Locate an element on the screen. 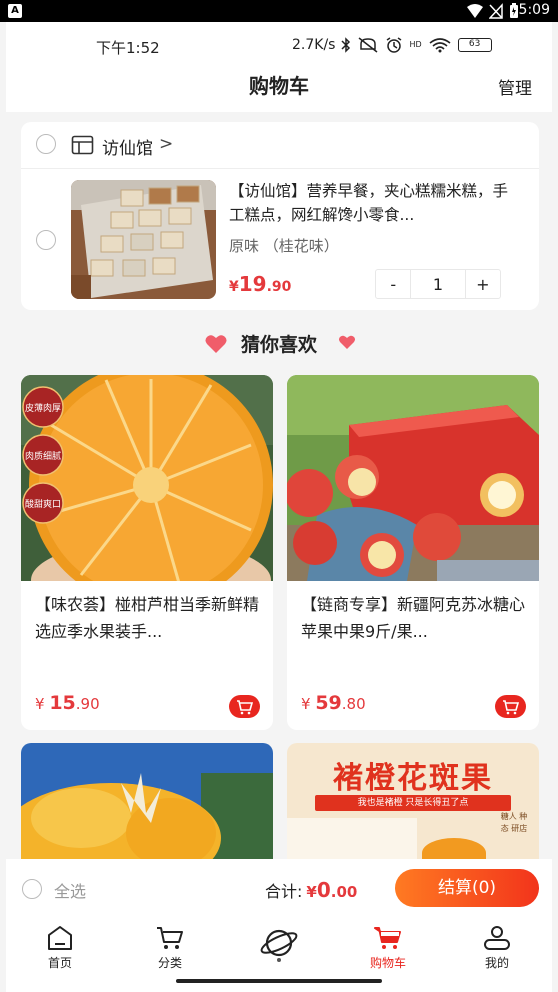  recommend-title: 猜你喜欢 is located at coordinates (278, 345).